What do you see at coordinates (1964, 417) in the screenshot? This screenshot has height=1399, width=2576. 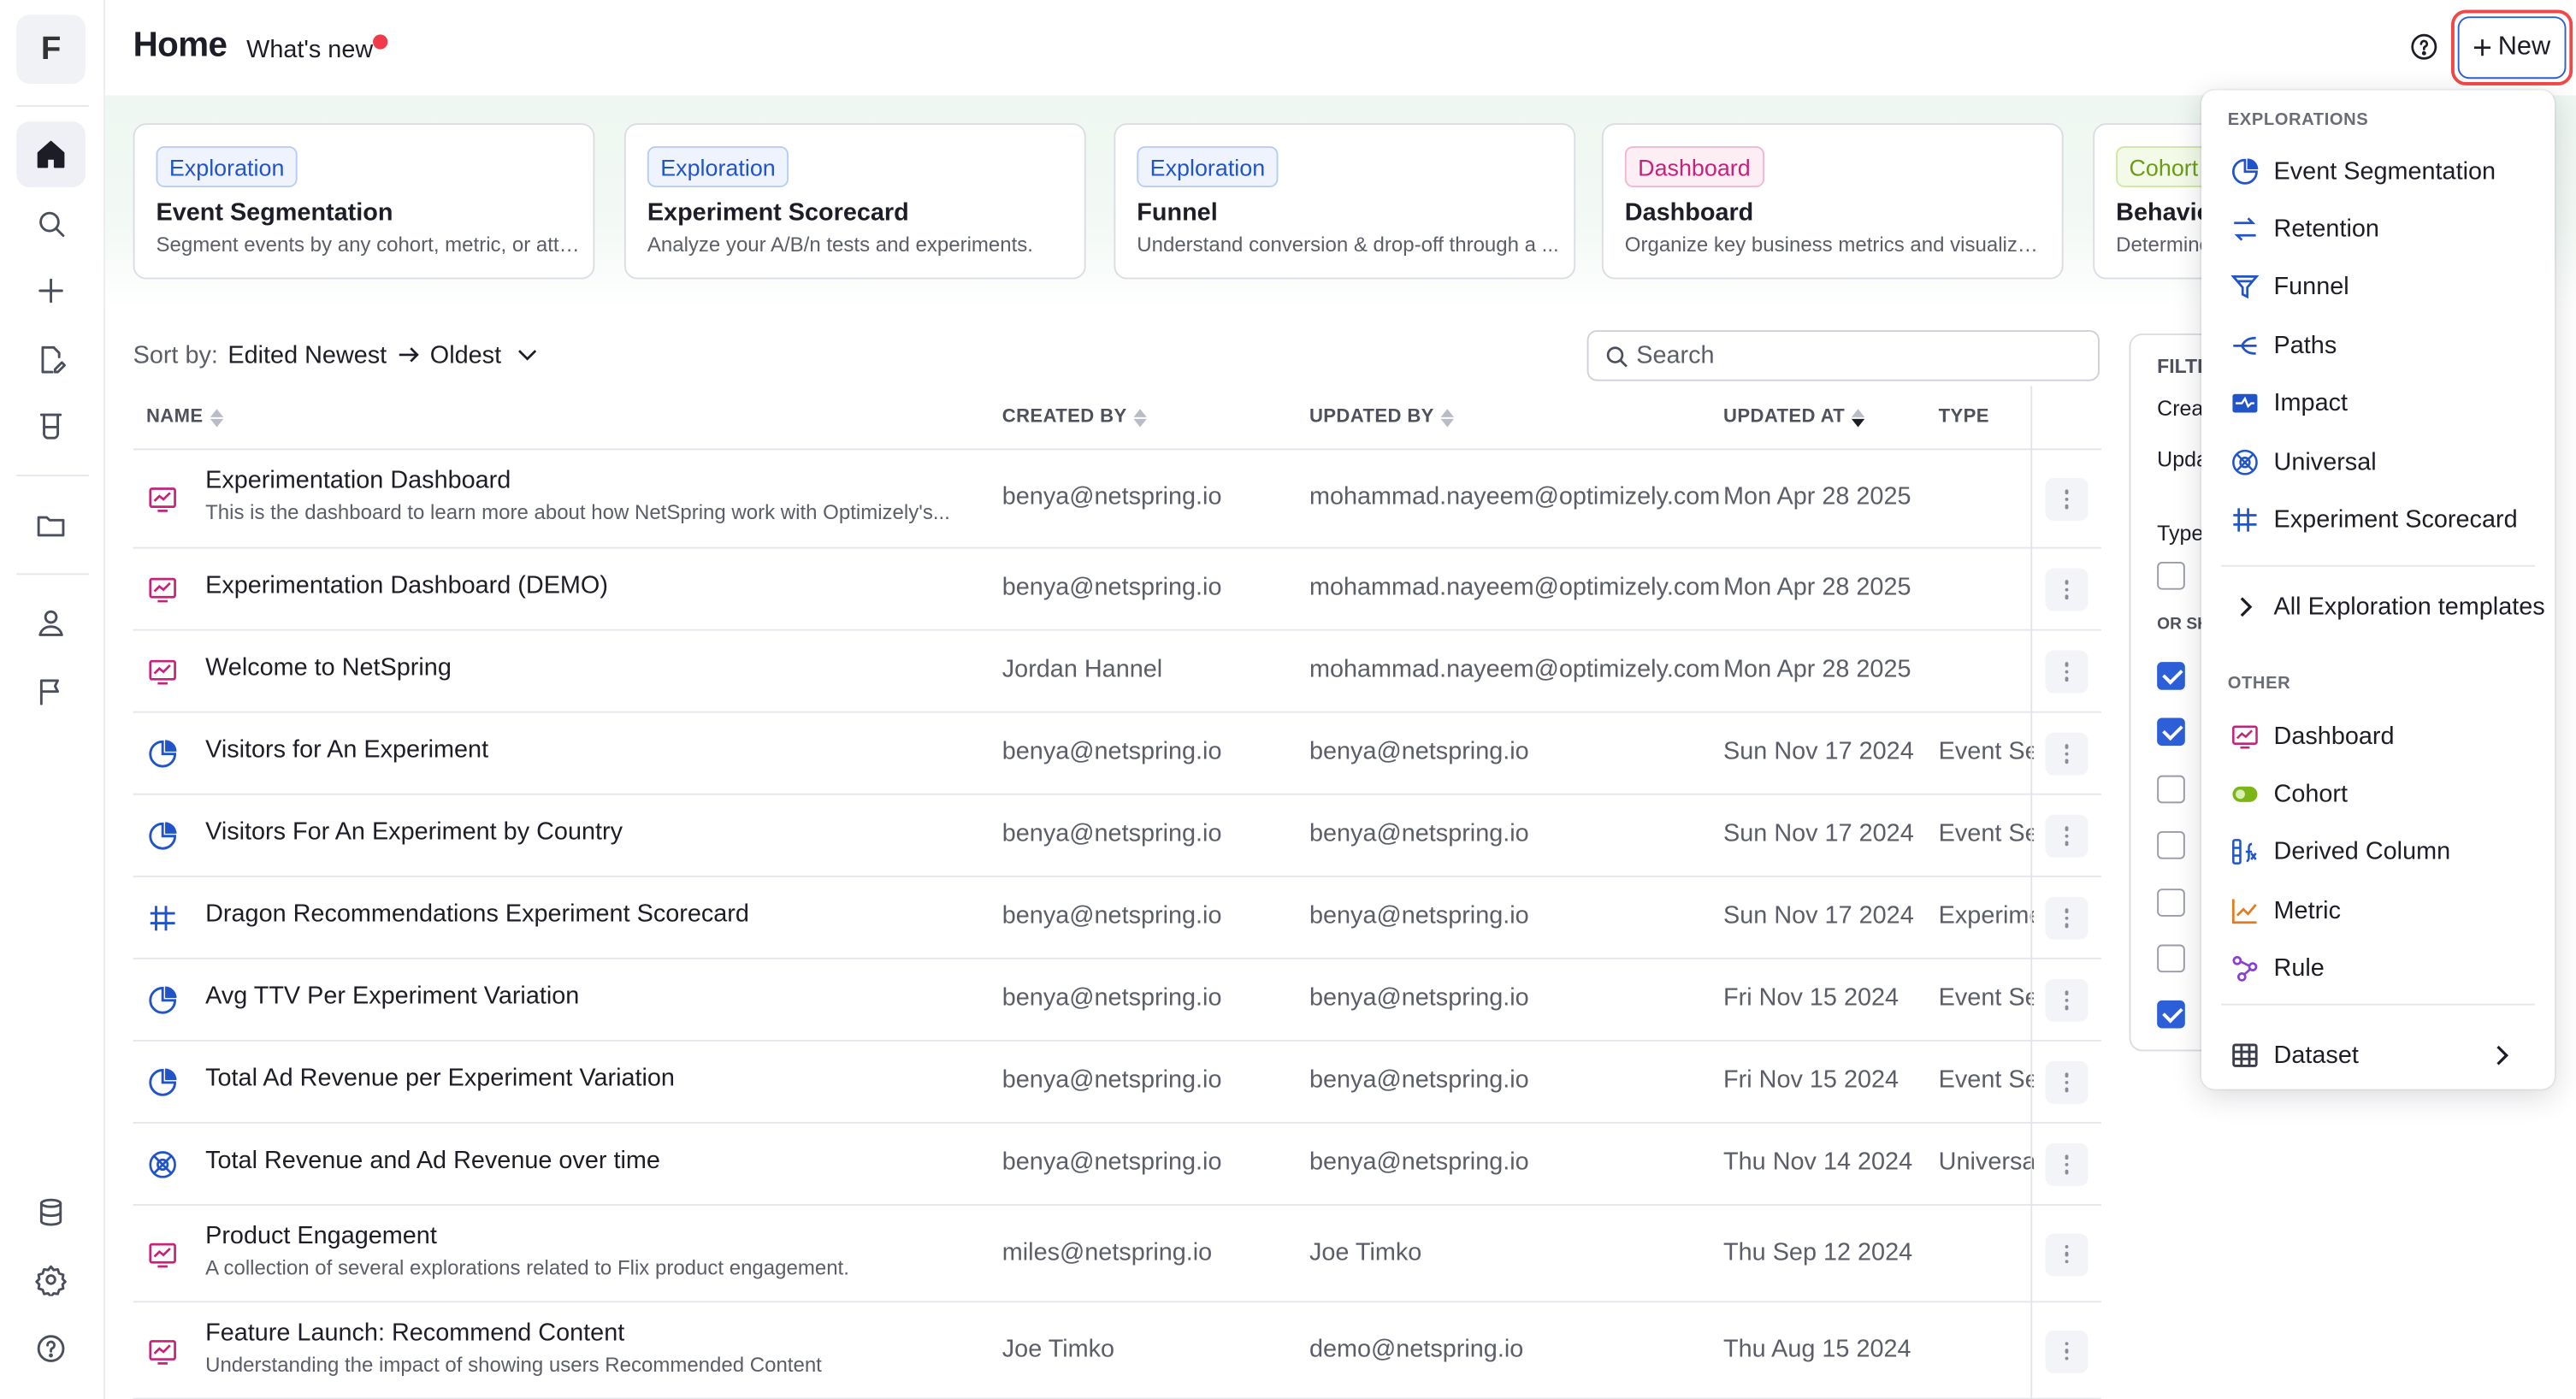 I see `column-header-type: TYPE` at bounding box center [1964, 417].